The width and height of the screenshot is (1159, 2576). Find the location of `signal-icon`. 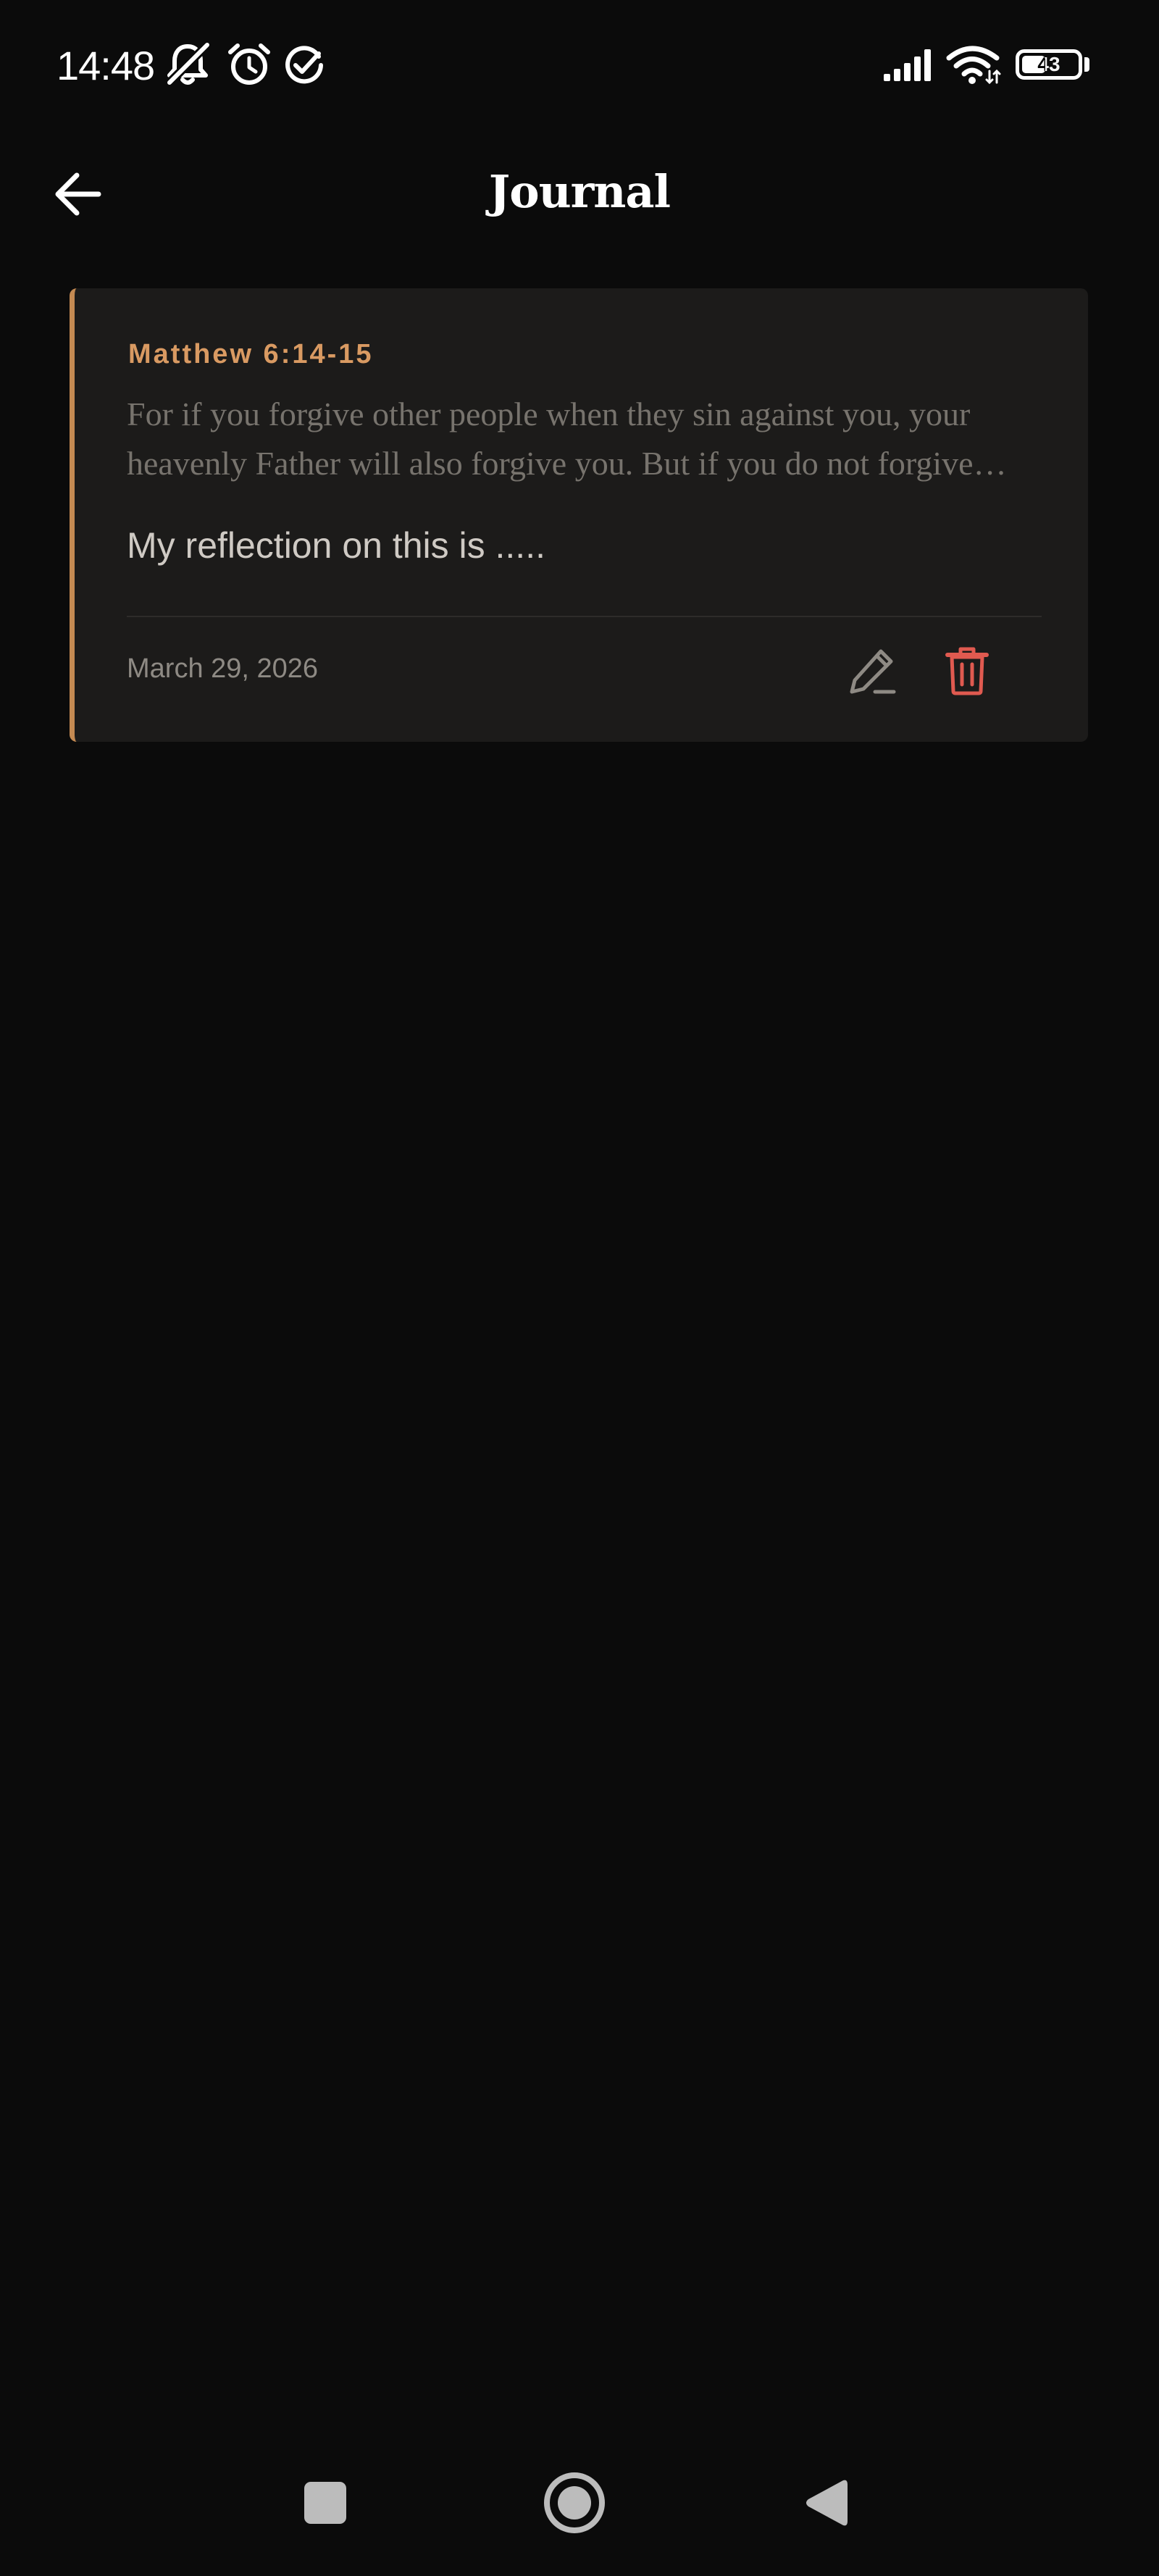

signal-icon is located at coordinates (909, 66).